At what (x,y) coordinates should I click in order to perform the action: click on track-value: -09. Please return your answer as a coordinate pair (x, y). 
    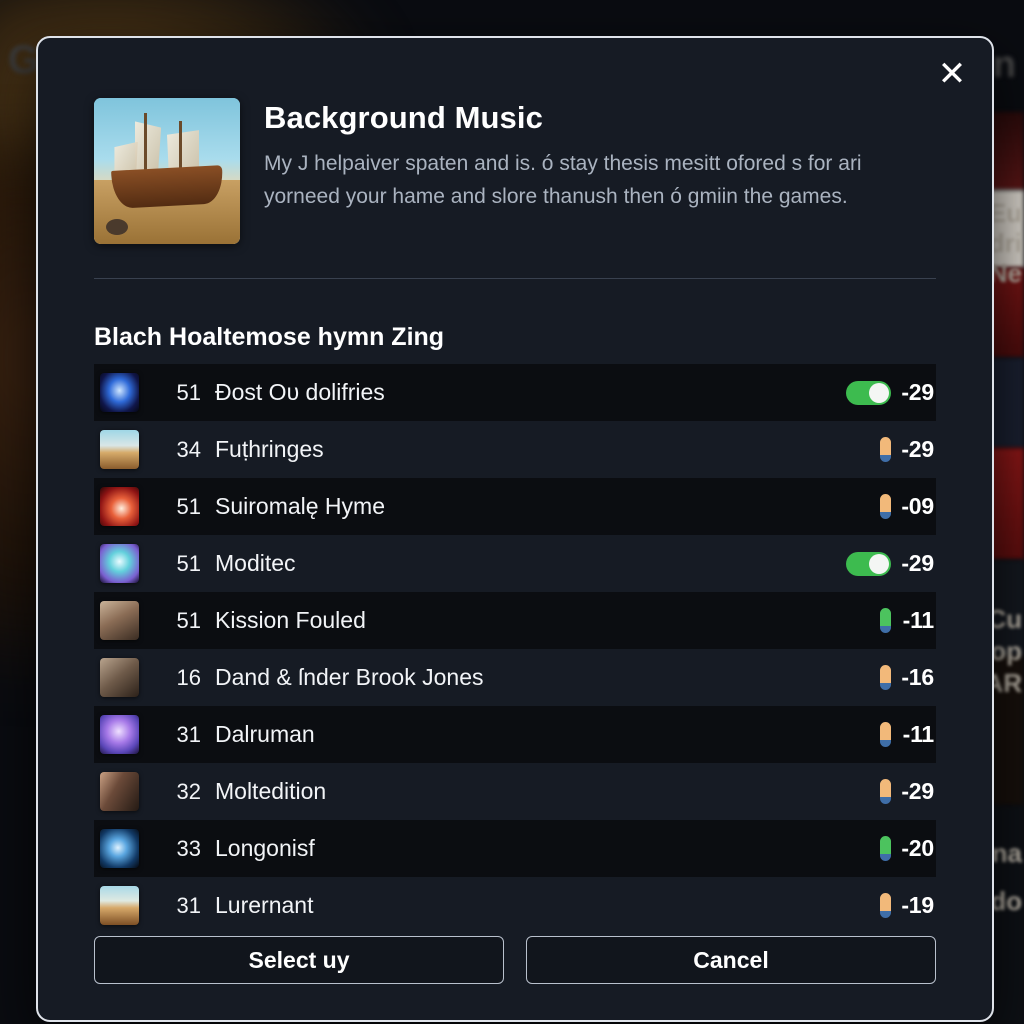
    Looking at the image, I should click on (917, 506).